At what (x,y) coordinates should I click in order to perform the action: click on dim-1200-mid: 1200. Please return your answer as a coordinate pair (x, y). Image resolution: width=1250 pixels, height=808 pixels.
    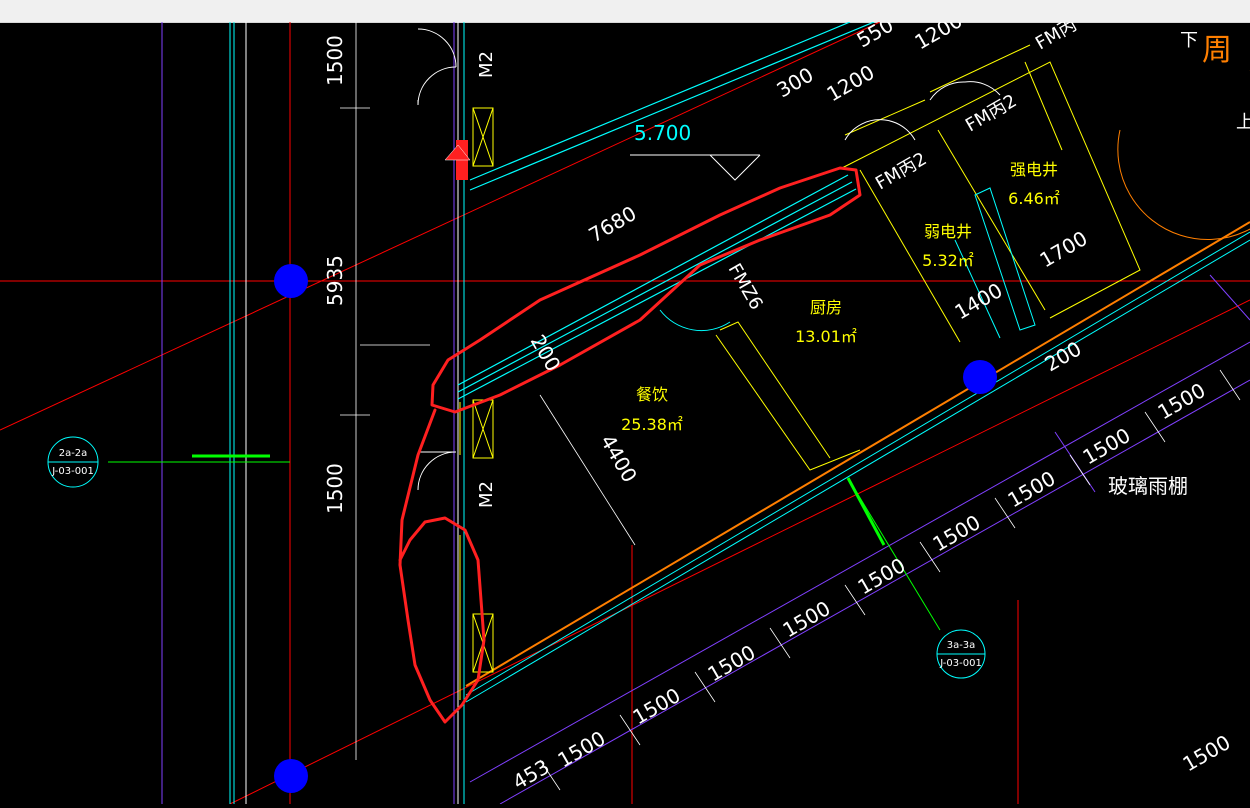
    Looking at the image, I should click on (851, 83).